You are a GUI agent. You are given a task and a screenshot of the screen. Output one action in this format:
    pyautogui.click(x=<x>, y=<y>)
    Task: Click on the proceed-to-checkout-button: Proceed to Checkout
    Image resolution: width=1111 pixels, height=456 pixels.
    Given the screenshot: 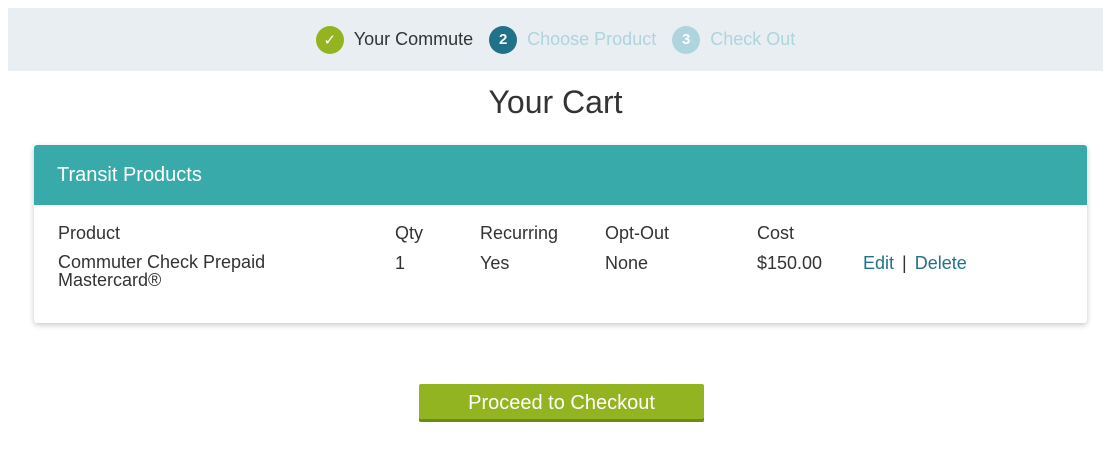 What is the action you would take?
    pyautogui.click(x=561, y=403)
    